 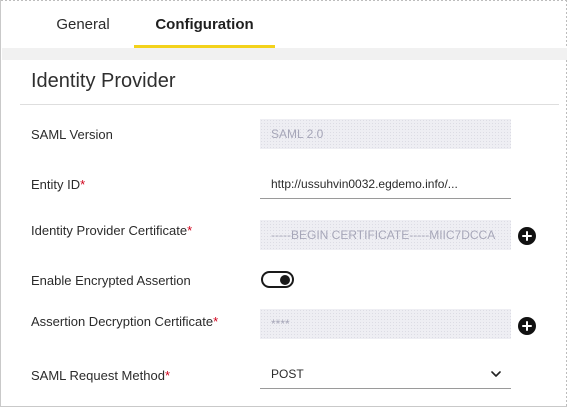 I want to click on idp-certificate-label: Identity Provider Certificate*, so click(x=112, y=230).